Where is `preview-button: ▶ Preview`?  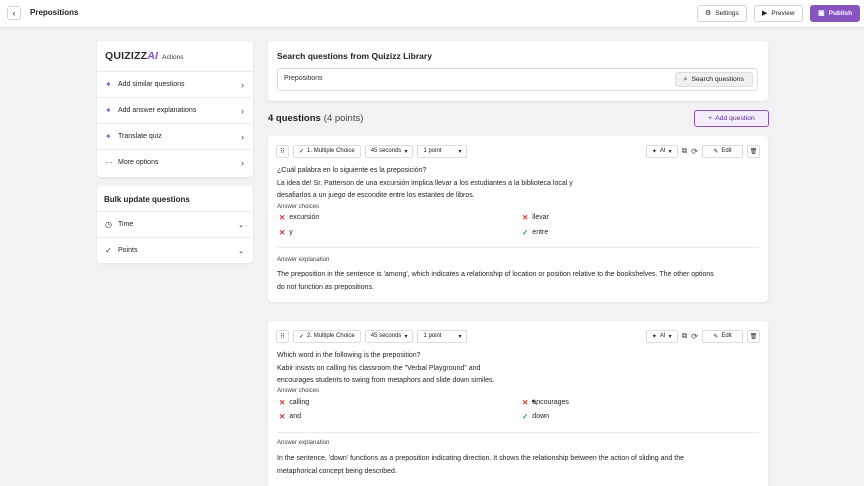
preview-button: ▶ Preview is located at coordinates (778, 13).